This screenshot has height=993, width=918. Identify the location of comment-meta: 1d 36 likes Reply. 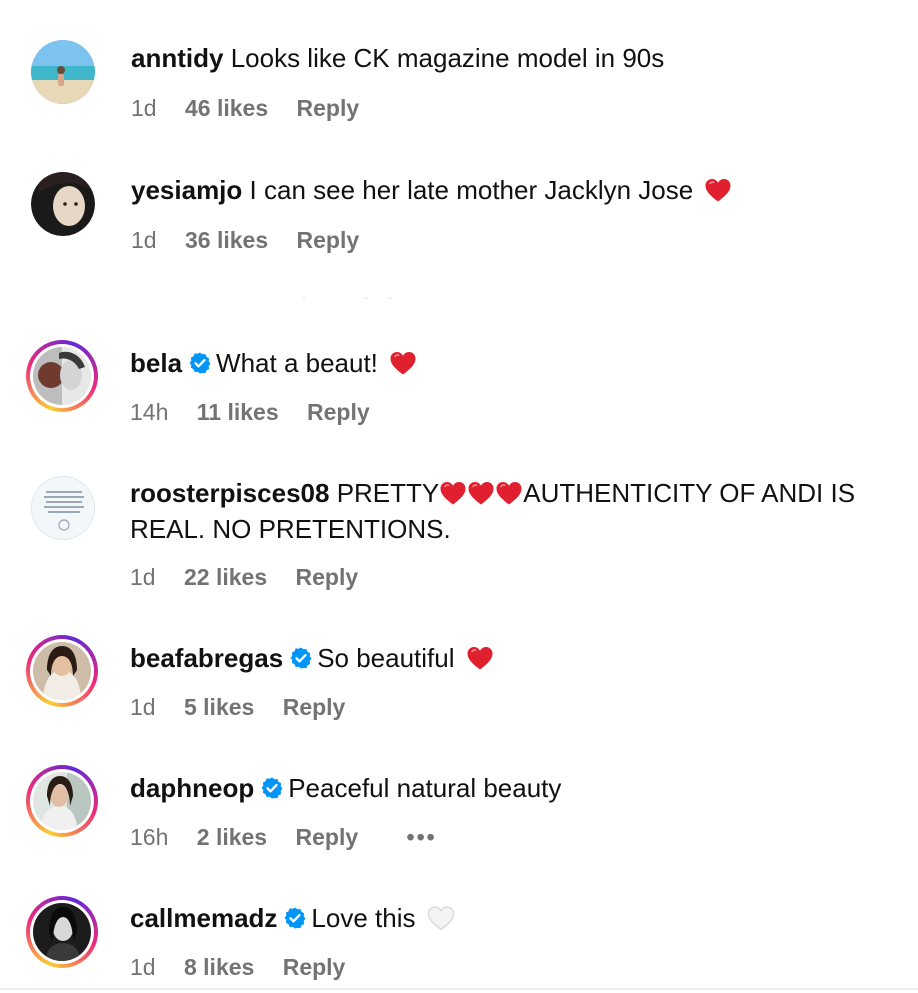
(256, 240).